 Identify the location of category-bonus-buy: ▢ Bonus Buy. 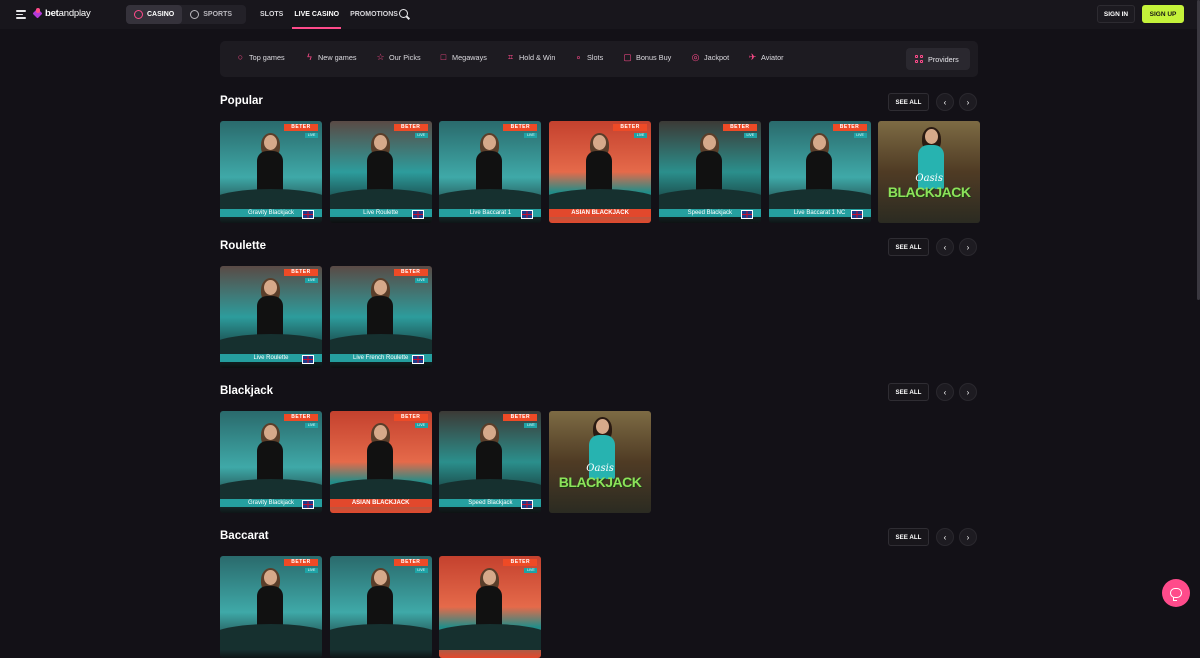
(647, 57).